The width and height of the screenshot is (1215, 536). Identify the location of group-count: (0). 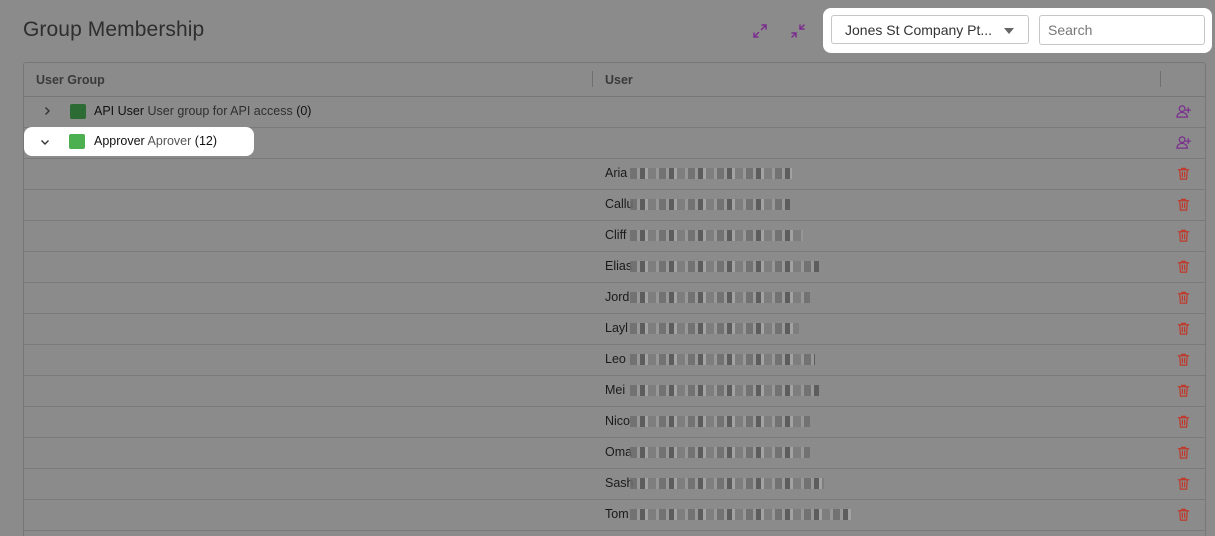
(304, 111).